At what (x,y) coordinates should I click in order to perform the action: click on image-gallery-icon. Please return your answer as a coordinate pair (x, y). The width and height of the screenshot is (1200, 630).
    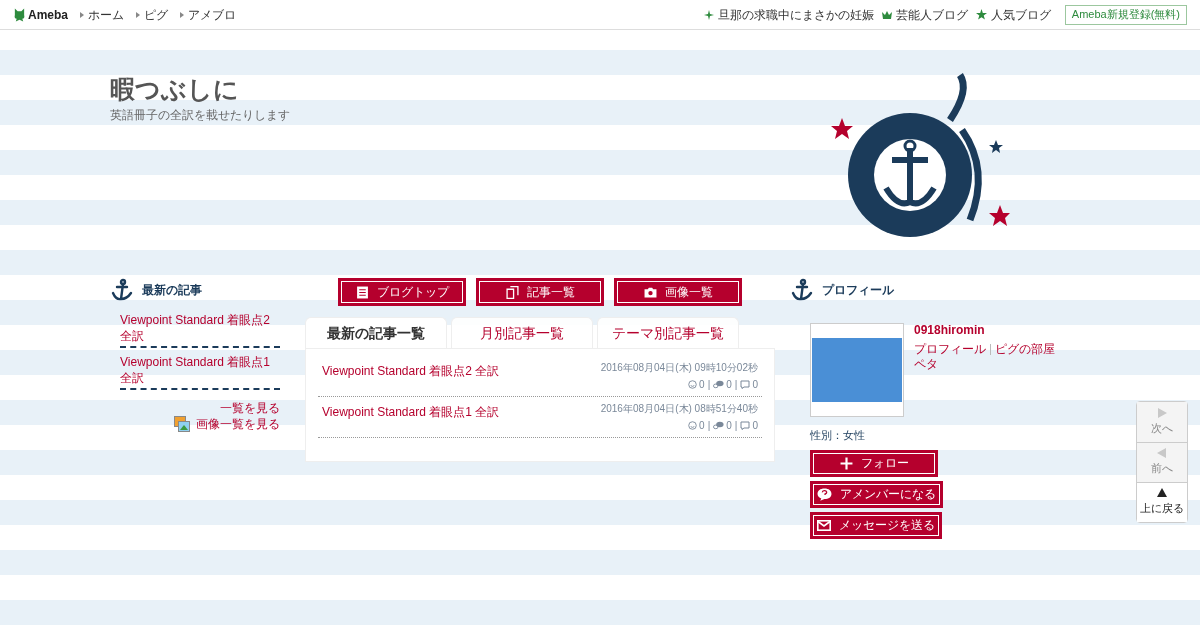
    Looking at the image, I should click on (182, 424).